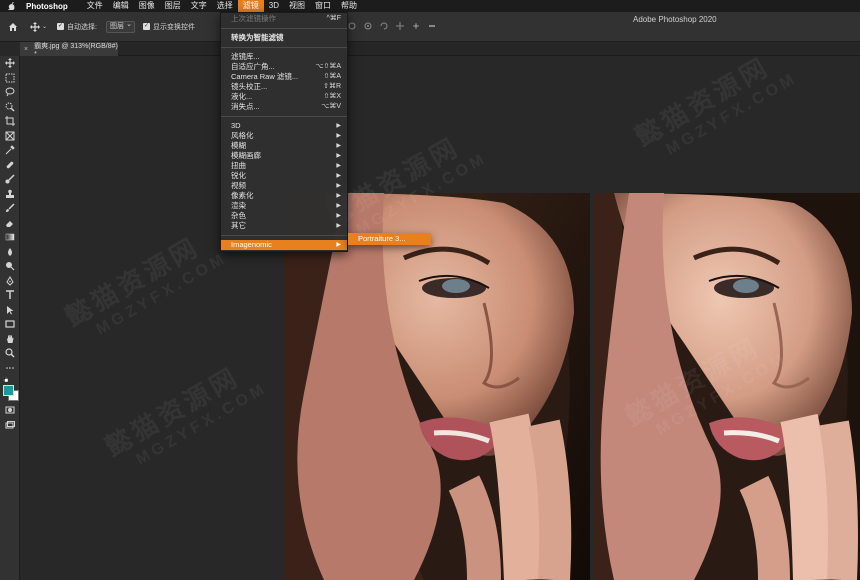 The width and height of the screenshot is (860, 580). What do you see at coordinates (47, 6) in the screenshot?
I see `app-menu: Photoshop` at bounding box center [47, 6].